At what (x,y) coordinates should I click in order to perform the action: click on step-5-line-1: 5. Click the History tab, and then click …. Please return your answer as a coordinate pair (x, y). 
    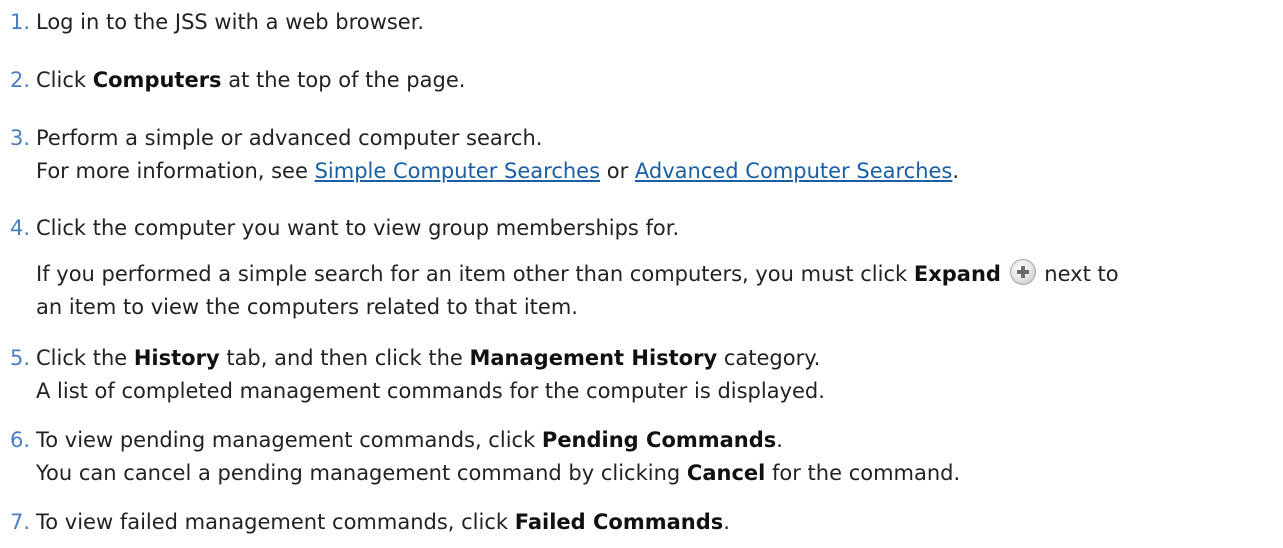
    Looking at the image, I should click on (642, 358).